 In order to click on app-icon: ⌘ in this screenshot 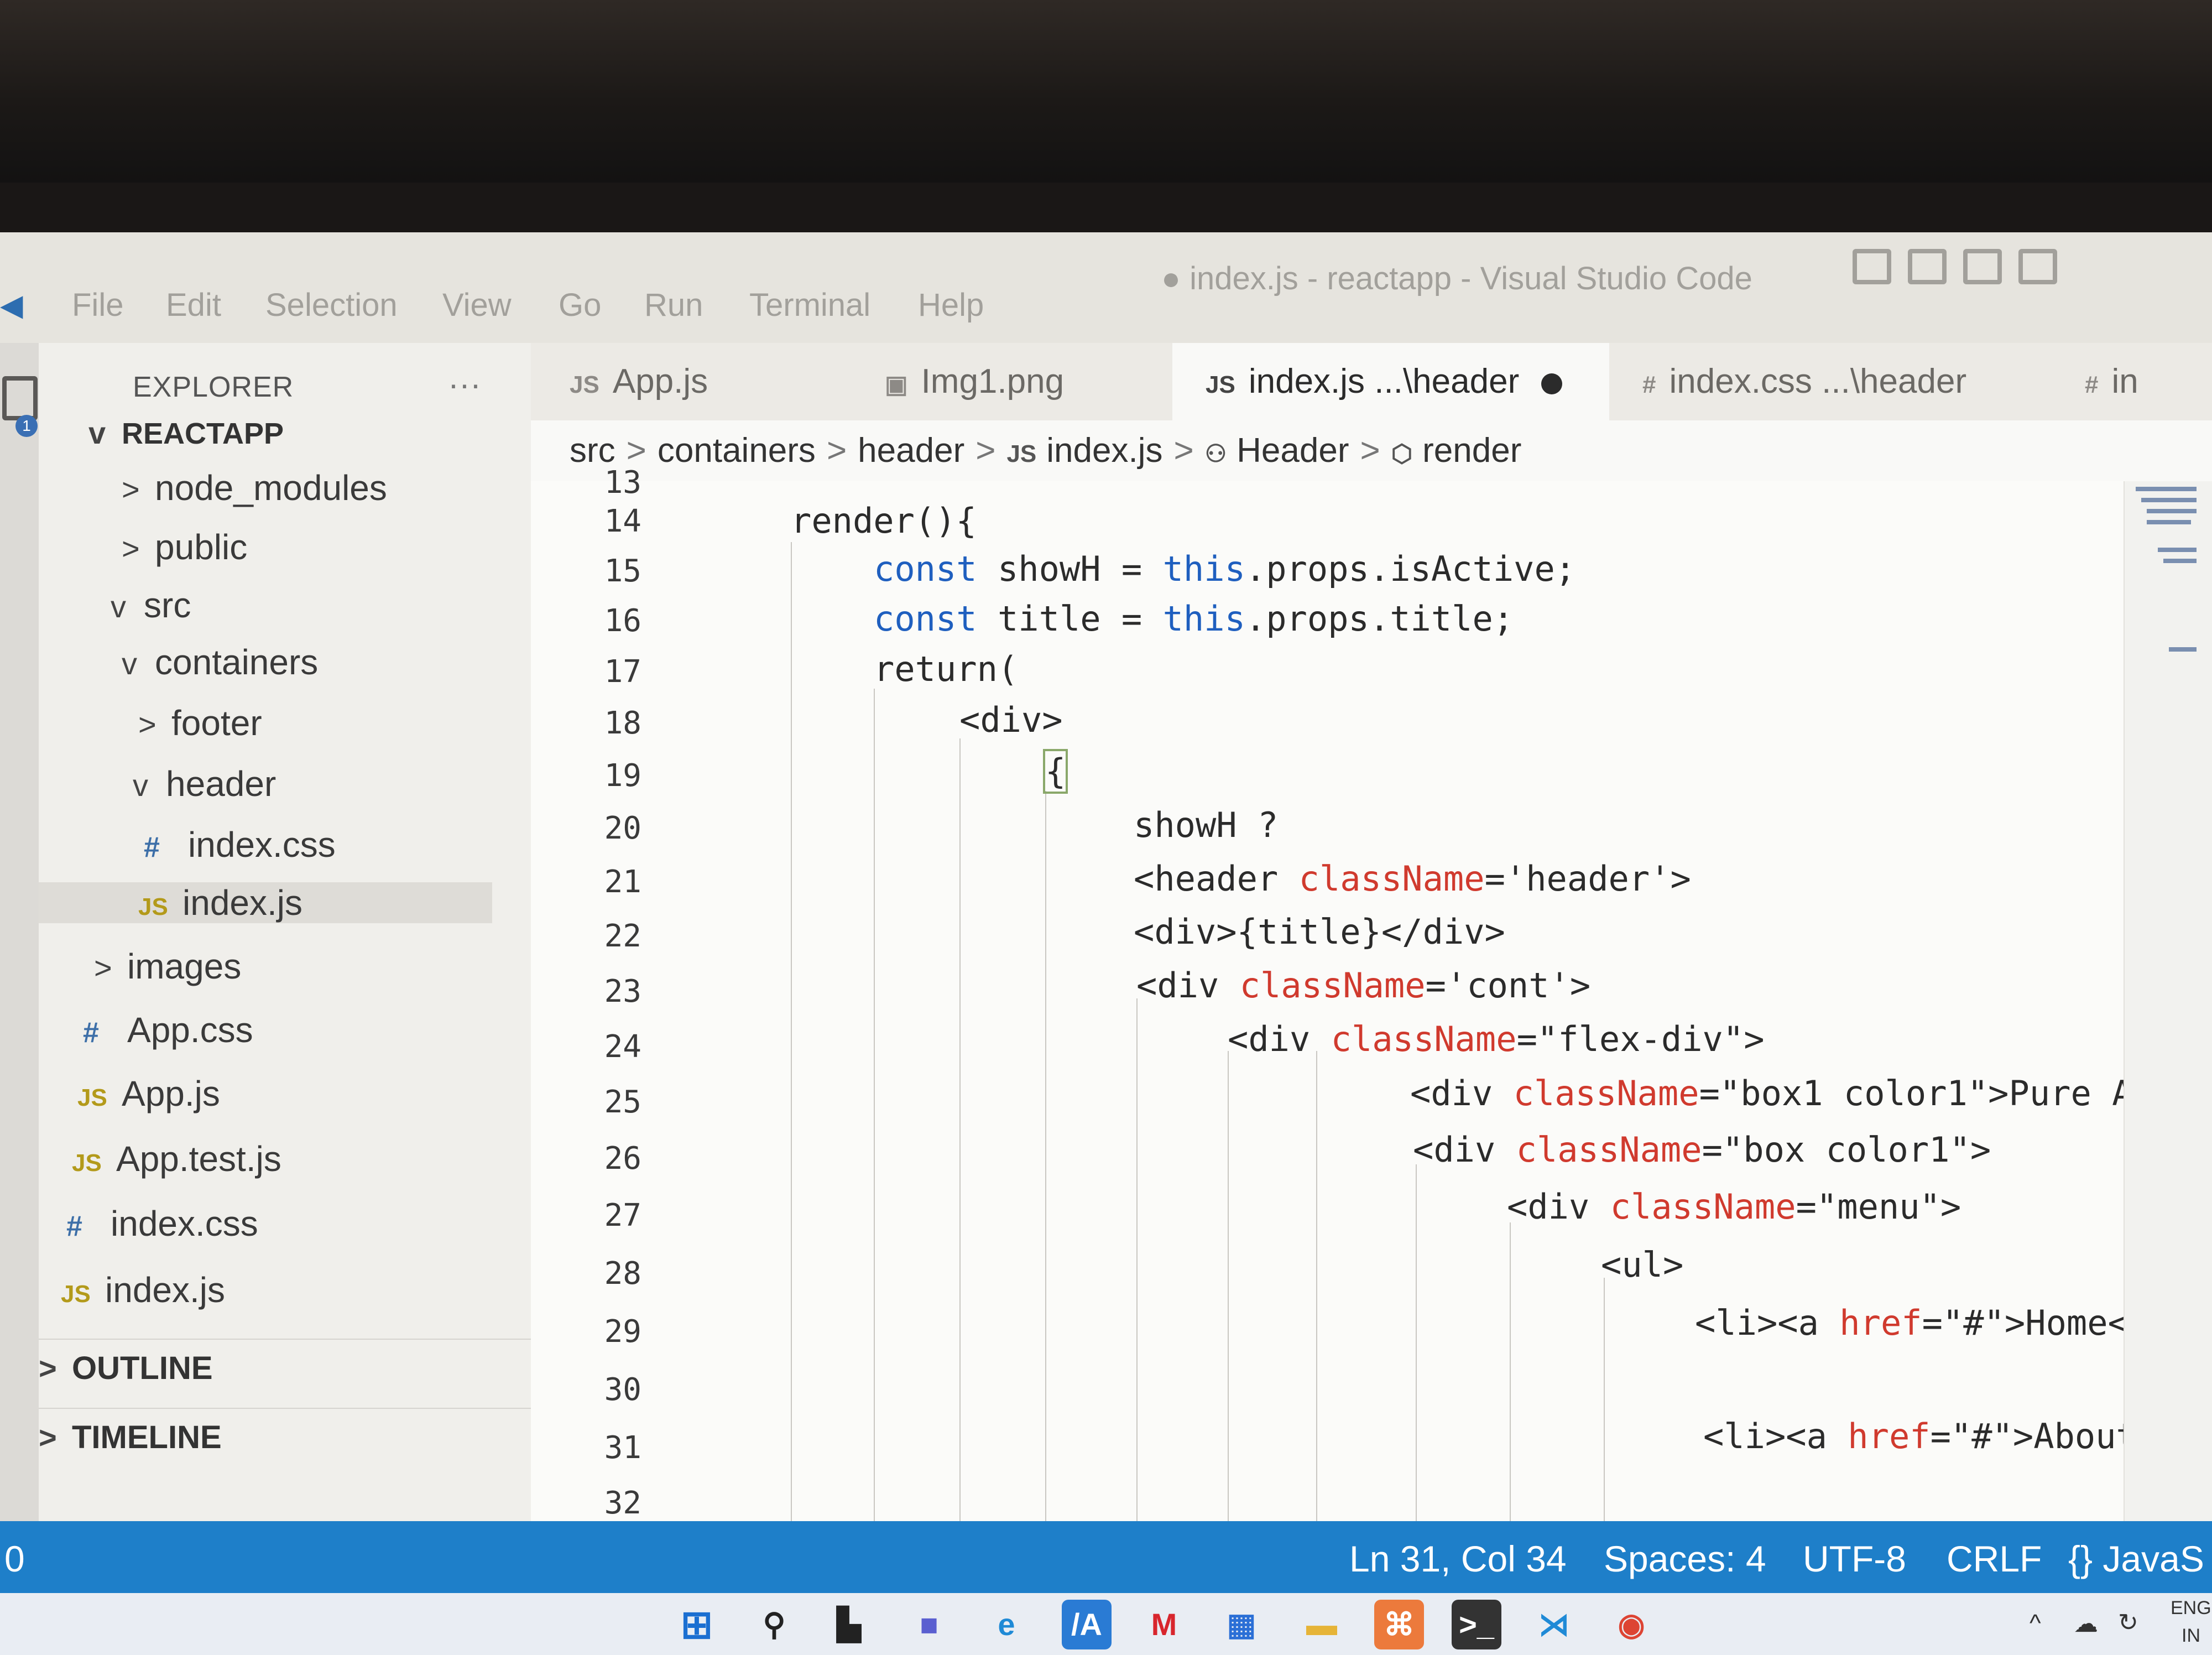, I will do `click(1399, 1624)`.